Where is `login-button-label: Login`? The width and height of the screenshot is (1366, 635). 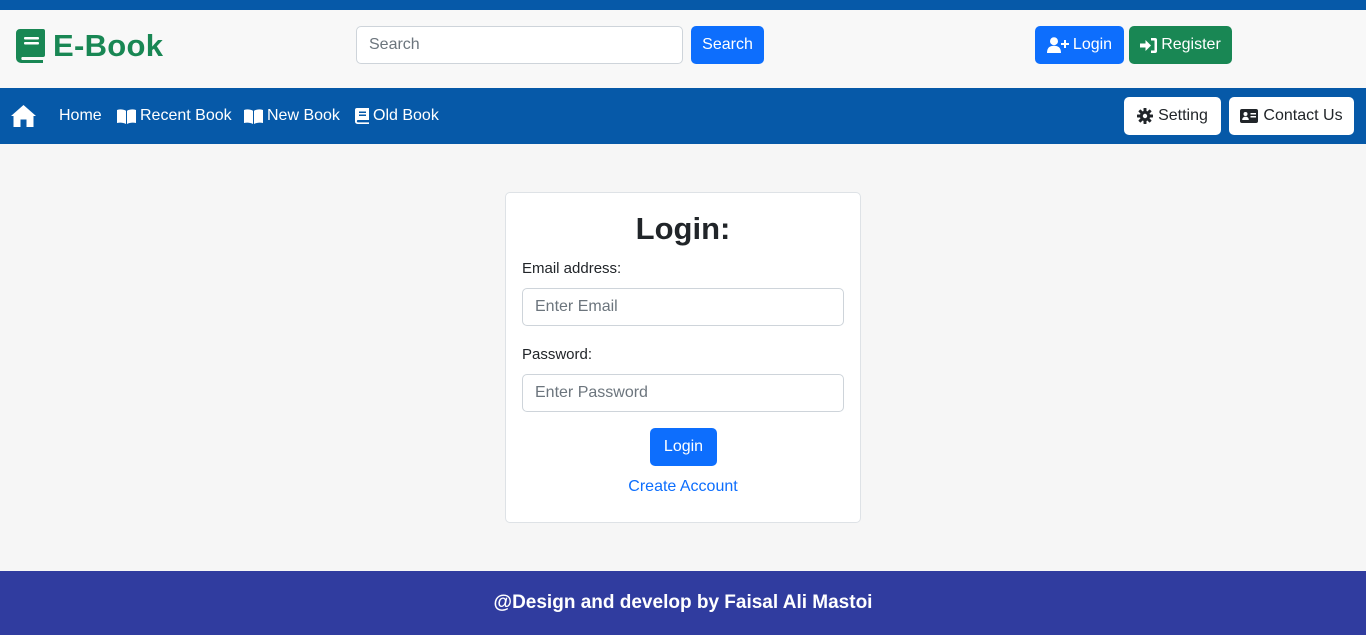
login-button-label: Login is located at coordinates (1092, 44).